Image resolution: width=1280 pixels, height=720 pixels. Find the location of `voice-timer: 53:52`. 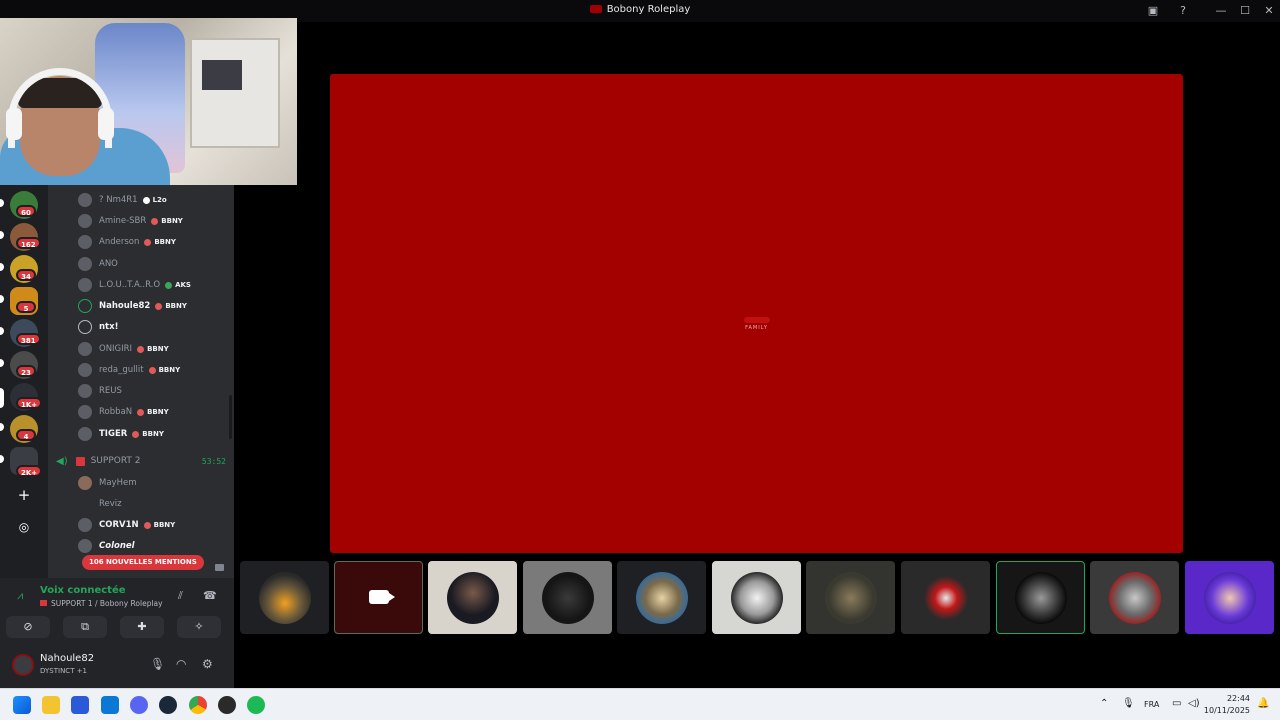

voice-timer: 53:52 is located at coordinates (213, 461).